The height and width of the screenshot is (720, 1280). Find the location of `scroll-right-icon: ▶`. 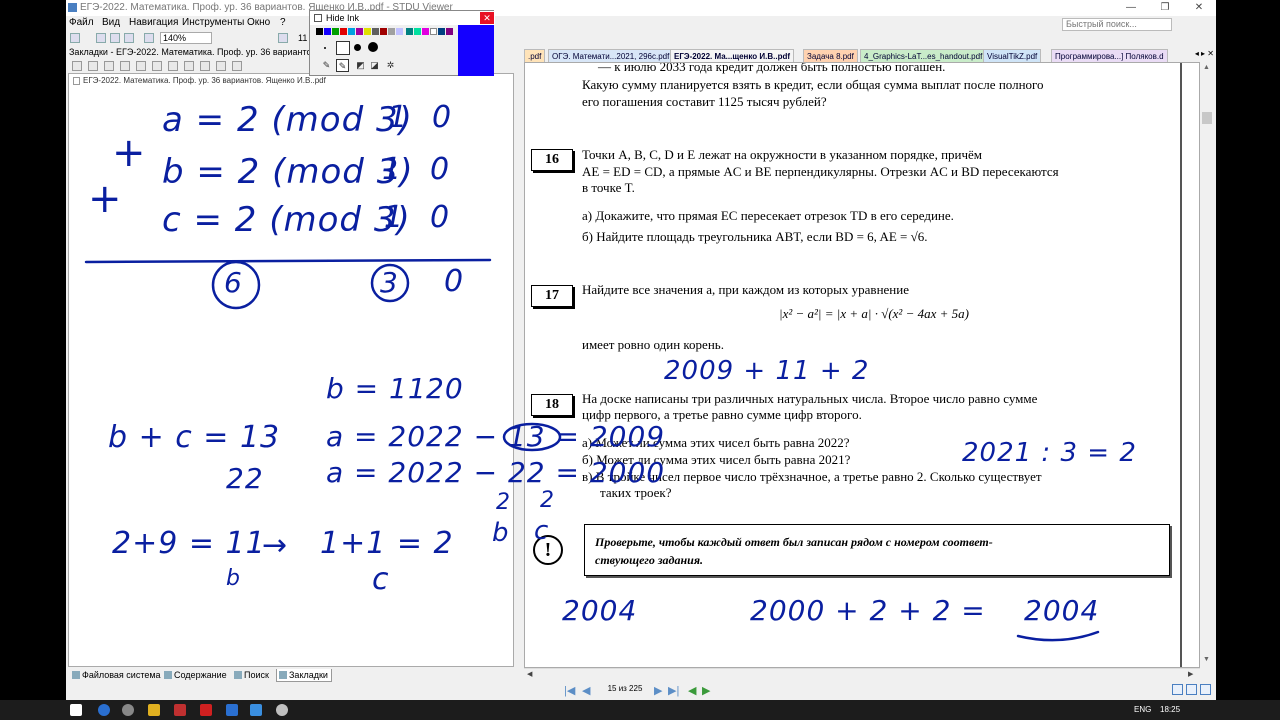

scroll-right-icon: ▶ is located at coordinates (1190, 674).